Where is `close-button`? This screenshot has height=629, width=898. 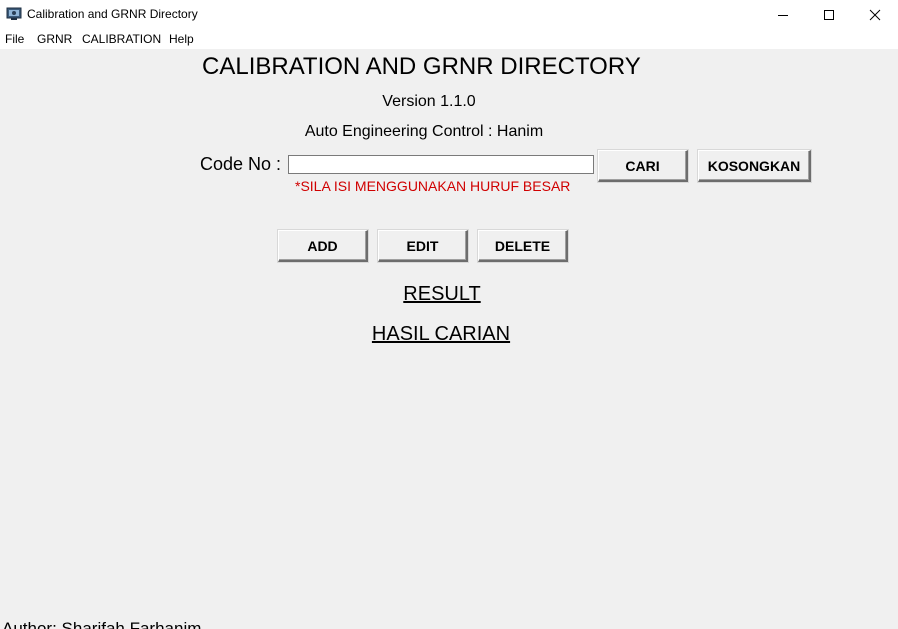 close-button is located at coordinates (875, 15).